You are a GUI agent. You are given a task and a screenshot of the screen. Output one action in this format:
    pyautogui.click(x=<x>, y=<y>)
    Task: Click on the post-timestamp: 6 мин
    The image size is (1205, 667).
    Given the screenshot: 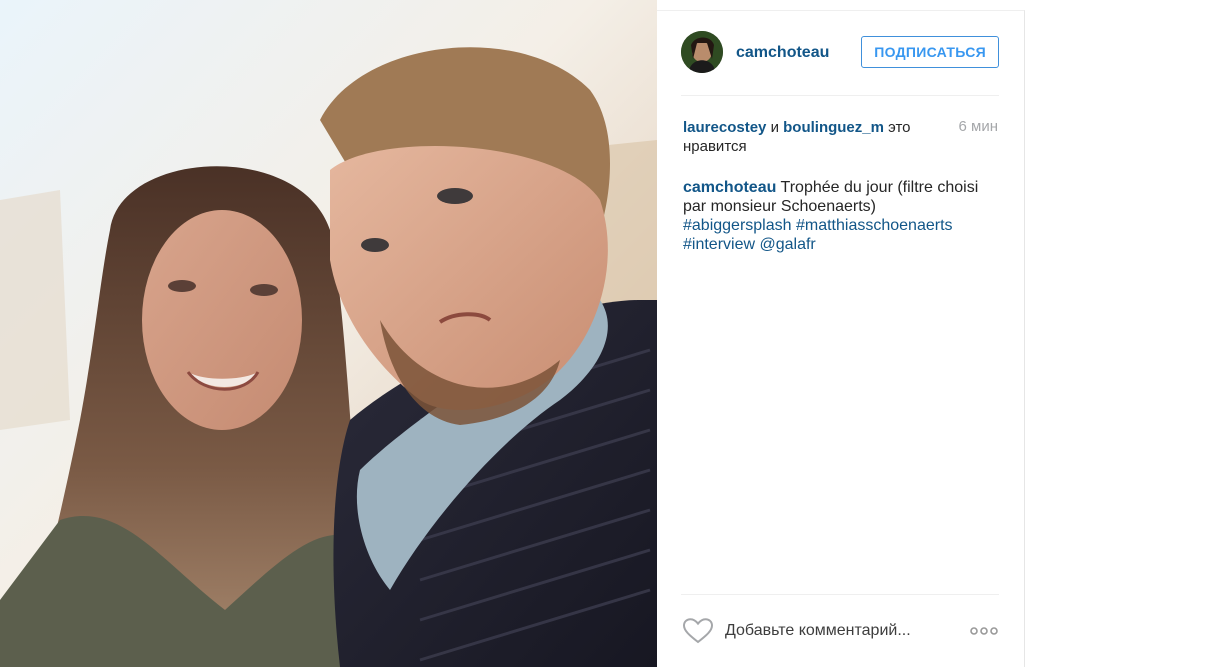 What is the action you would take?
    pyautogui.click(x=979, y=126)
    